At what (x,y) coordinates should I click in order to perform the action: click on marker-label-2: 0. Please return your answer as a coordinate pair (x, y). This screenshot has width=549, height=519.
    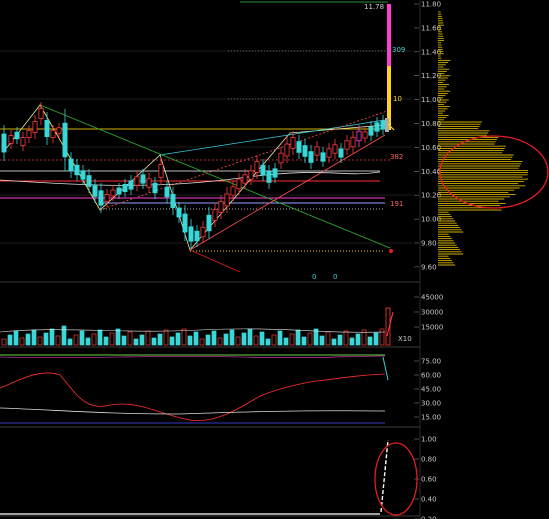
    Looking at the image, I should click on (335, 277).